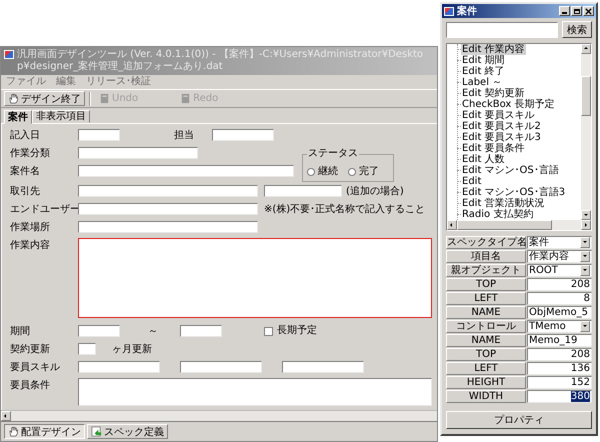 This screenshot has width=600, height=442. What do you see at coordinates (132, 350) in the screenshot?
I see `unit-text: ヶ月更新` at bounding box center [132, 350].